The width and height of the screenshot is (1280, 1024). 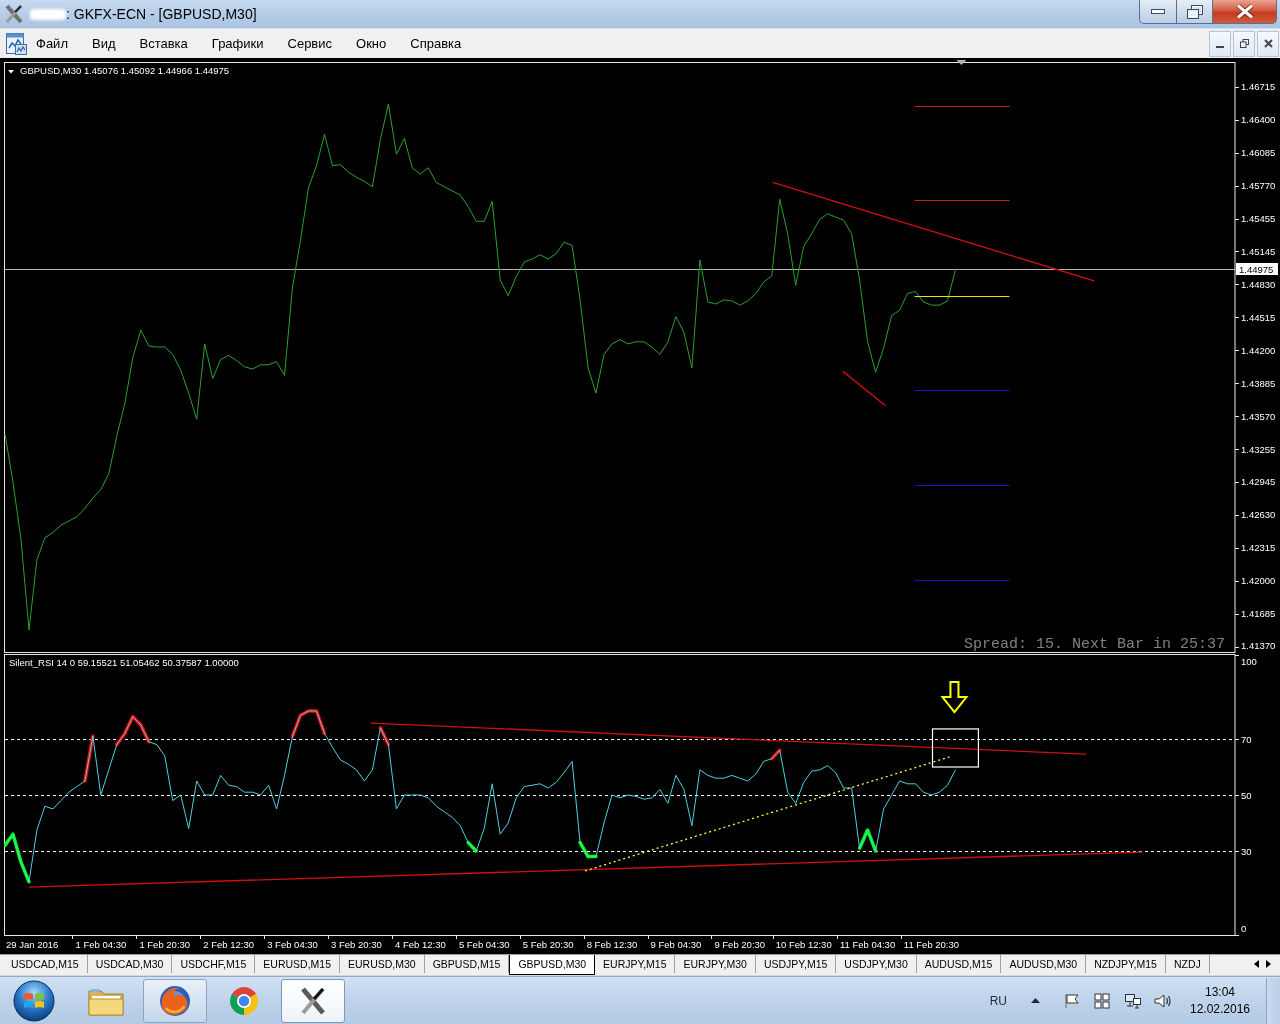 I want to click on chart-legend: GBPUSD,M30 1.45076 1.45092 1.44966 1.44975, so click(x=125, y=70).